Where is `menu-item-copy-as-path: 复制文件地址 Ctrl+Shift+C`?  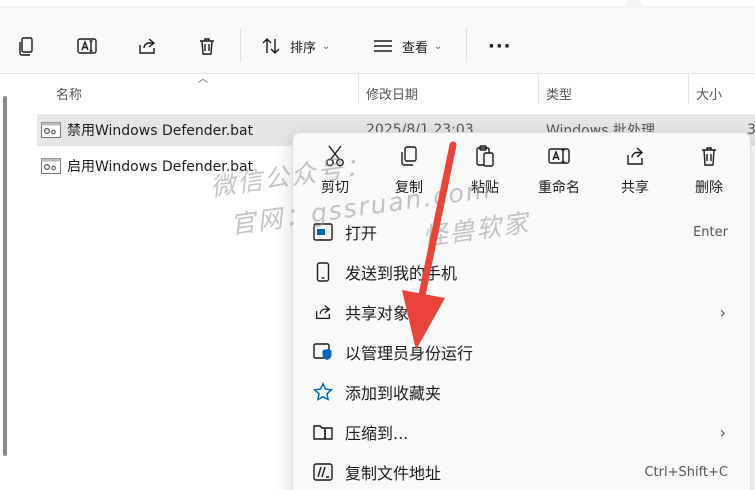 menu-item-copy-as-path: 复制文件地址 Ctrl+Shift+C is located at coordinates (522, 471).